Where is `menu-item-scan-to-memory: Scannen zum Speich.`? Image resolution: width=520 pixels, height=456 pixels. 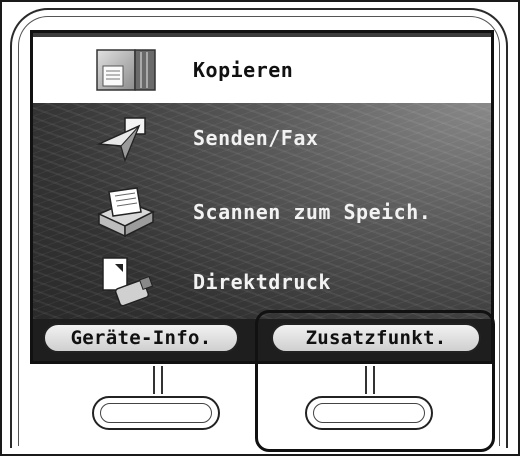
menu-item-scan-to-memory: Scannen zum Speich. is located at coordinates (262, 212).